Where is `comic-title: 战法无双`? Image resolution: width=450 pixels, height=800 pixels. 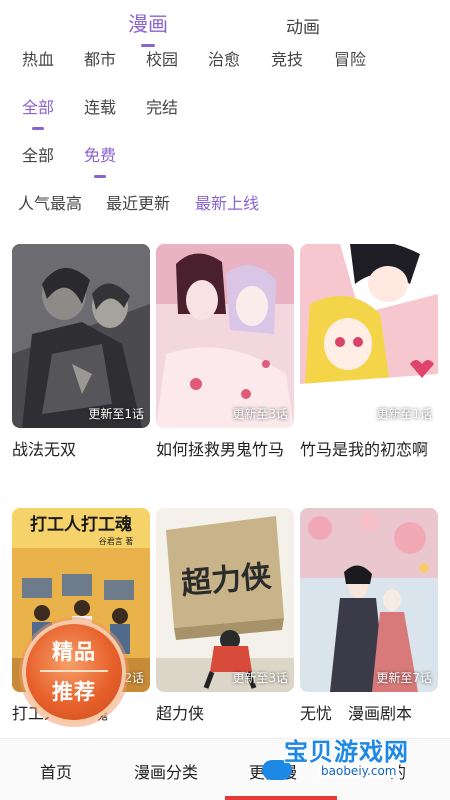
comic-title: 战法无双 is located at coordinates (81, 450).